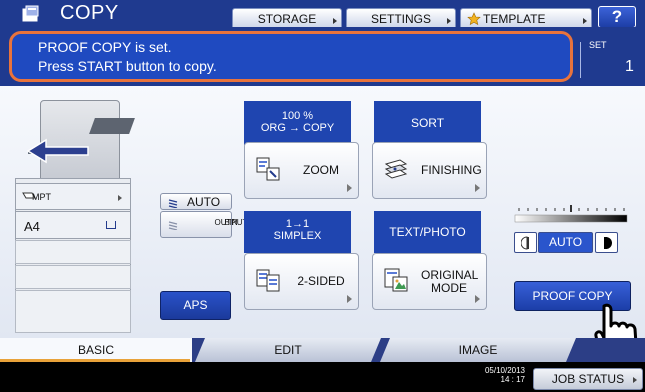  What do you see at coordinates (41, 197) in the screenshot?
I see `tray-mpt-label: MPT` at bounding box center [41, 197].